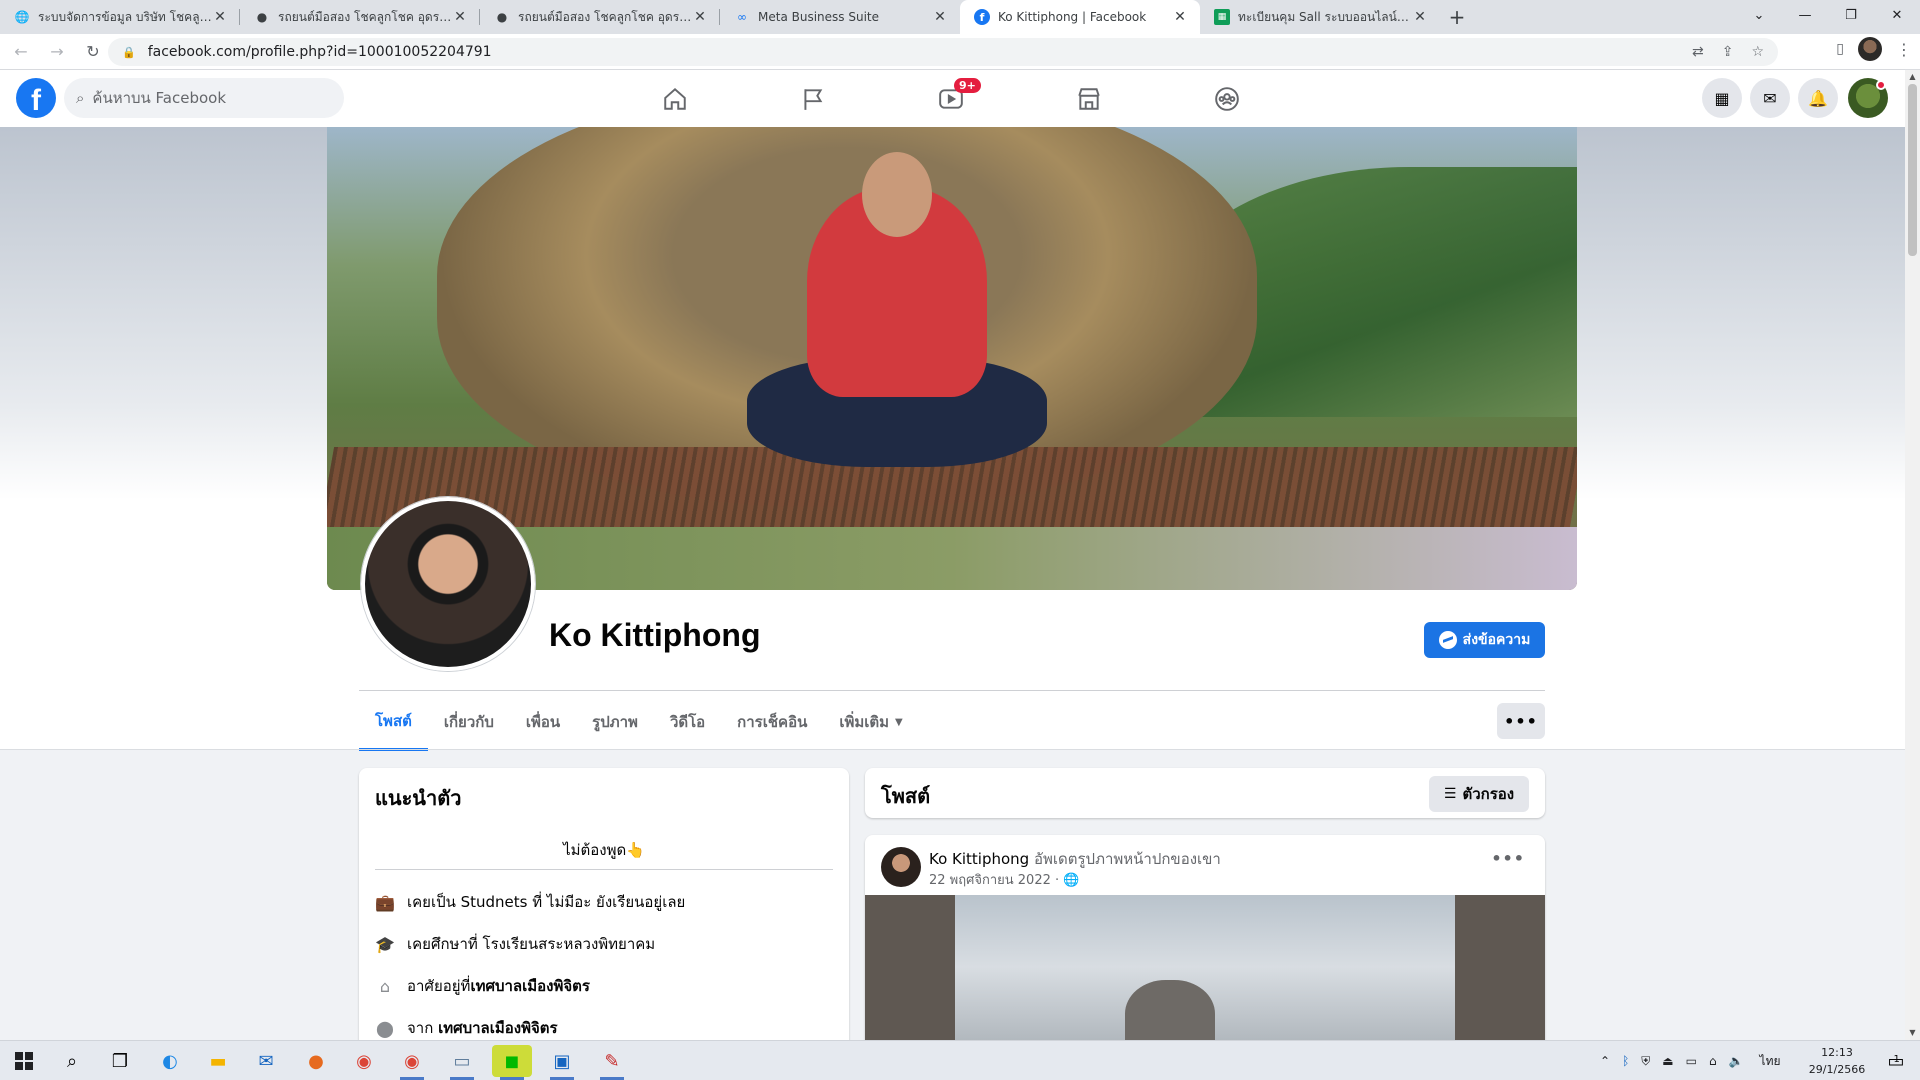 The height and width of the screenshot is (1080, 1920). What do you see at coordinates (498, 1028) in the screenshot?
I see `intro-from-place: เทศบาลเมืองพิจิตร` at bounding box center [498, 1028].